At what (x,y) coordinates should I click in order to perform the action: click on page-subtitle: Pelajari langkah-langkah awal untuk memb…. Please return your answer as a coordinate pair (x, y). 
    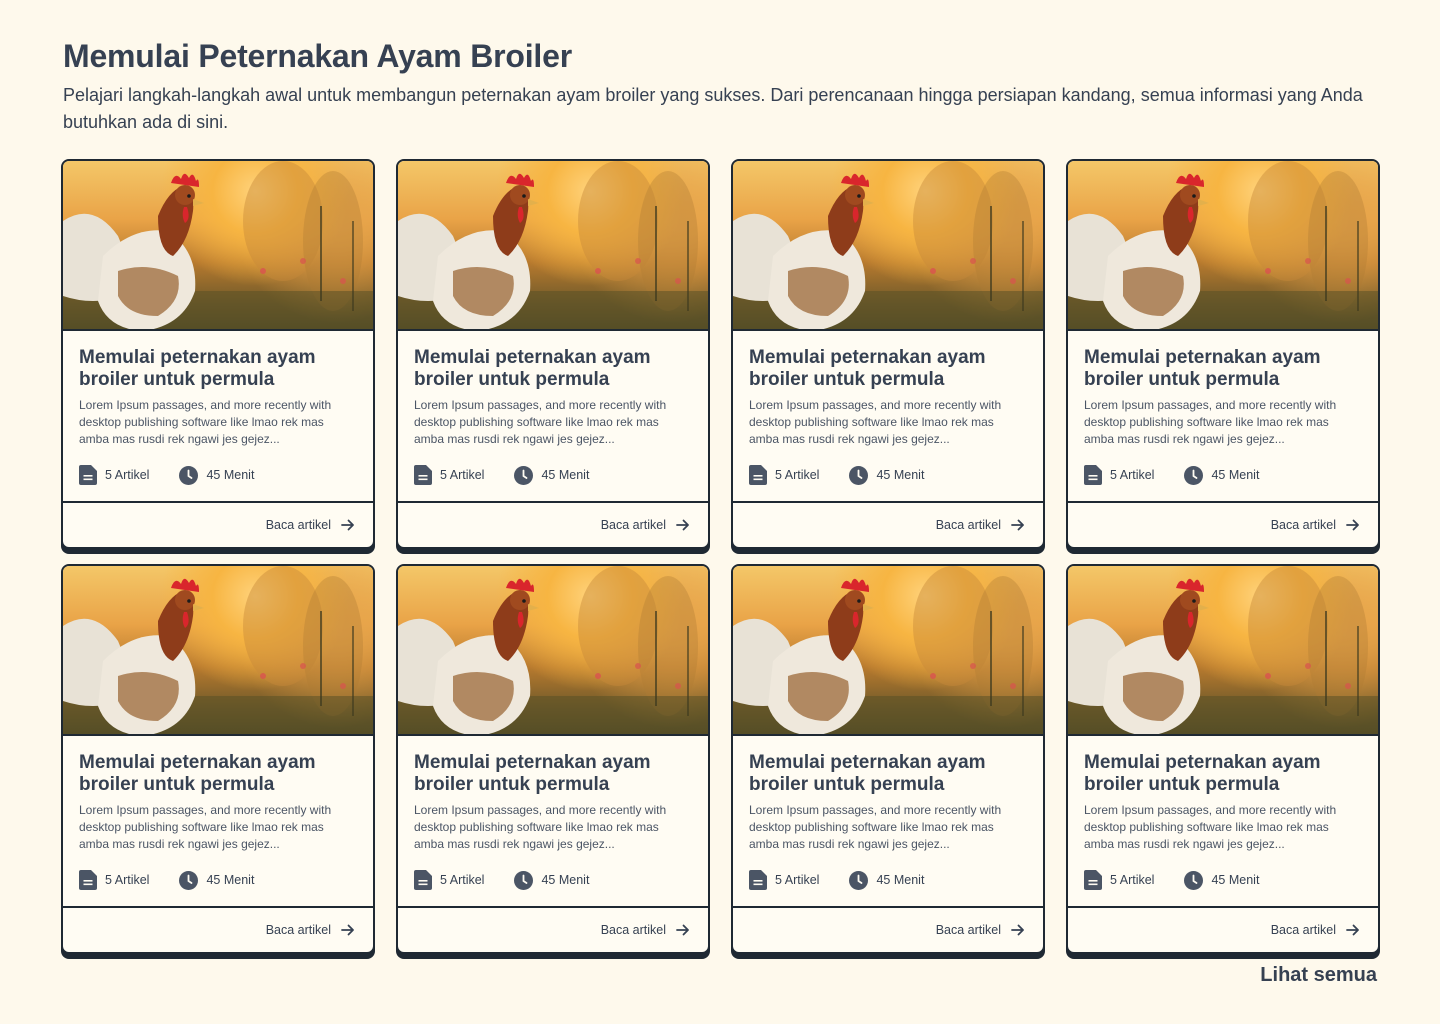
    Looking at the image, I should click on (713, 108).